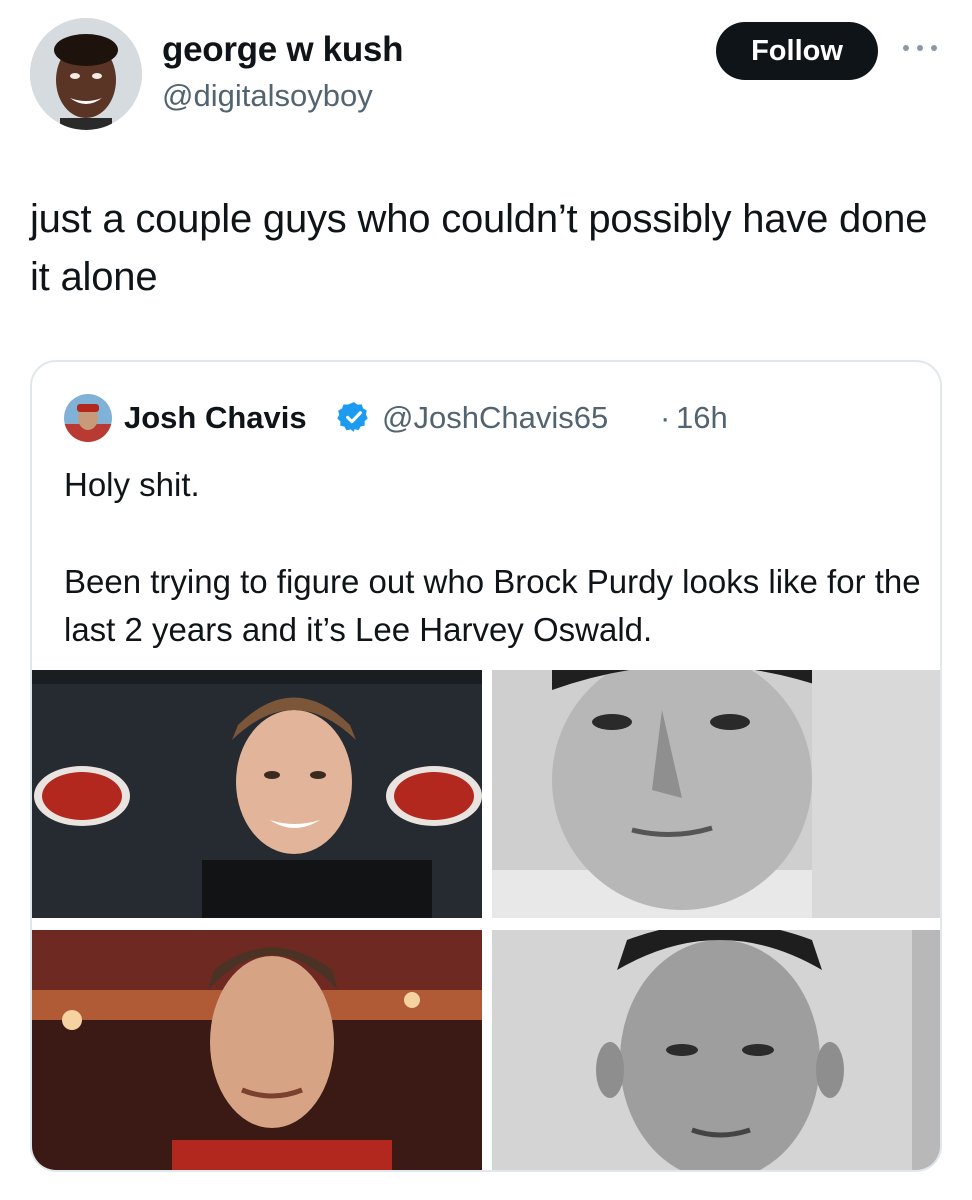  Describe the element at coordinates (88, 418) in the screenshot. I see `quoted-author-avatar` at that location.